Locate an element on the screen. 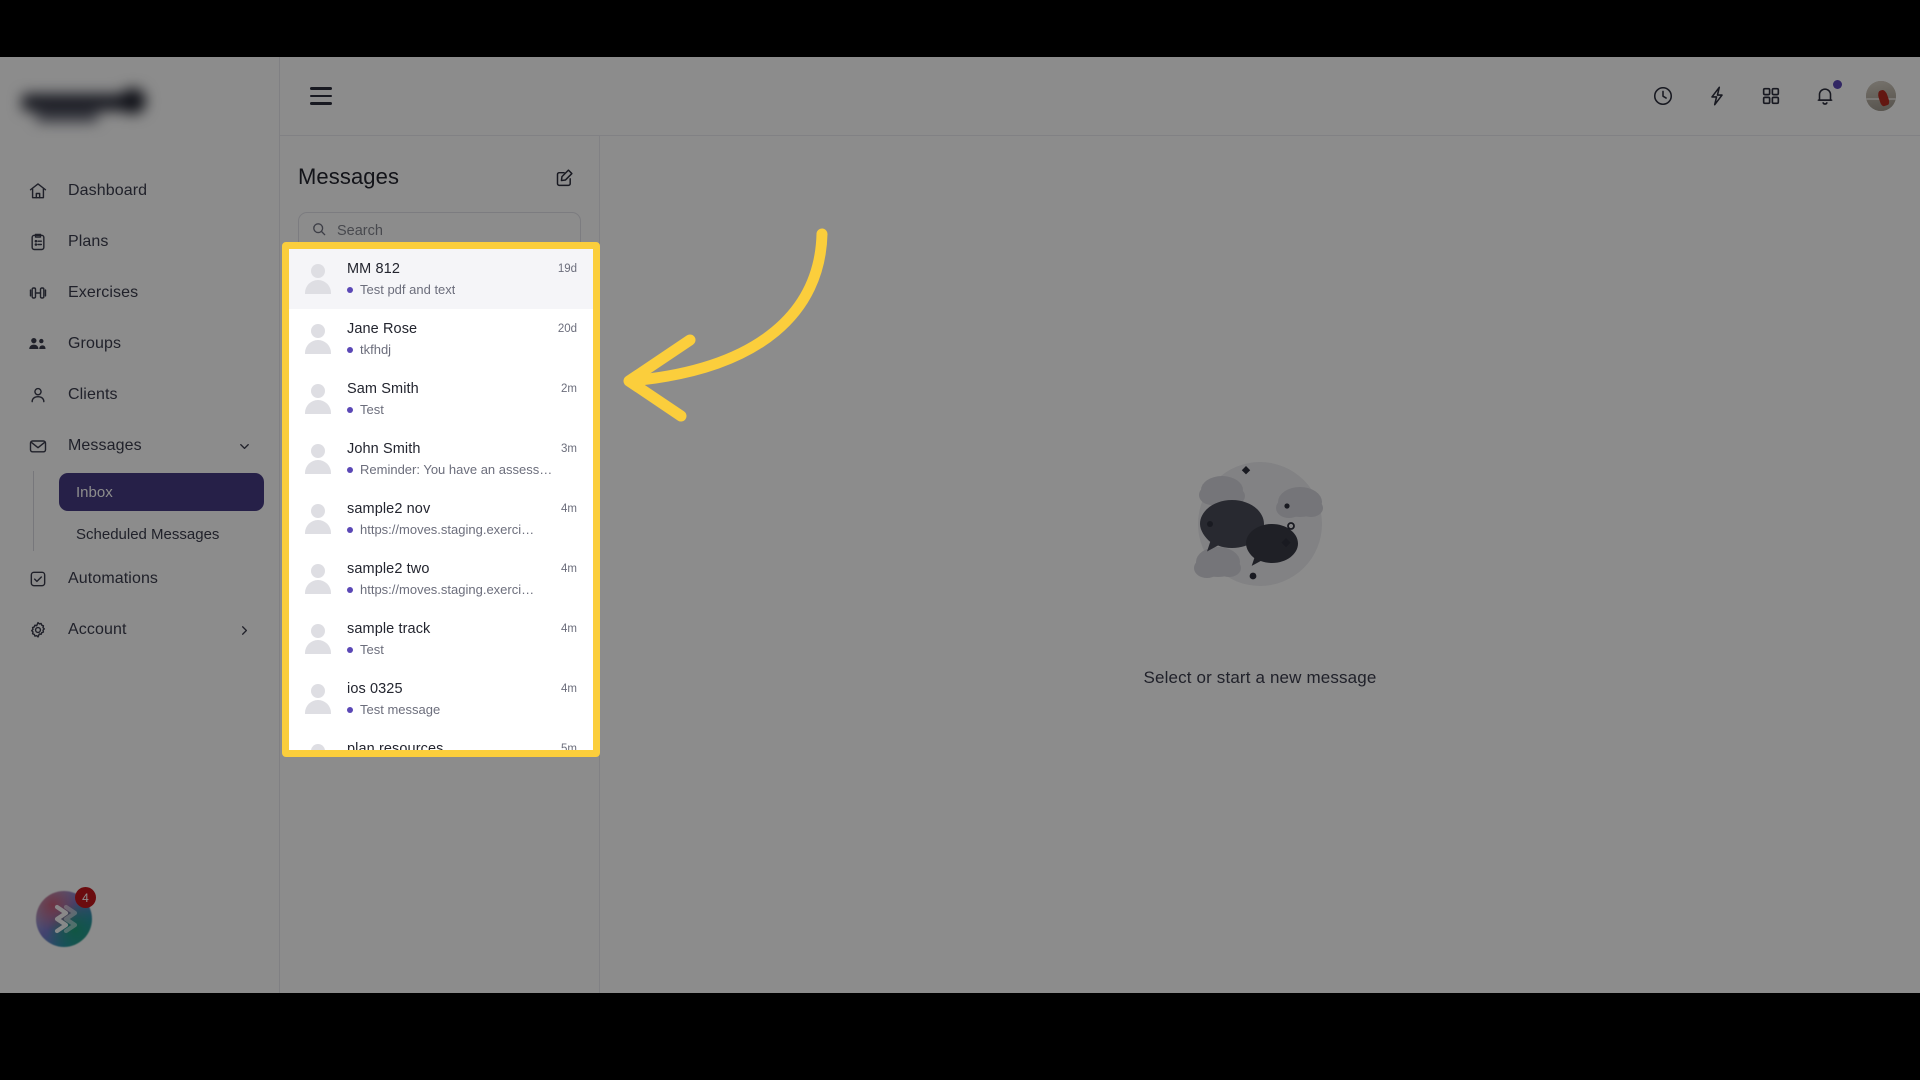  sidebar-item-groups: Groups is located at coordinates (140, 344).